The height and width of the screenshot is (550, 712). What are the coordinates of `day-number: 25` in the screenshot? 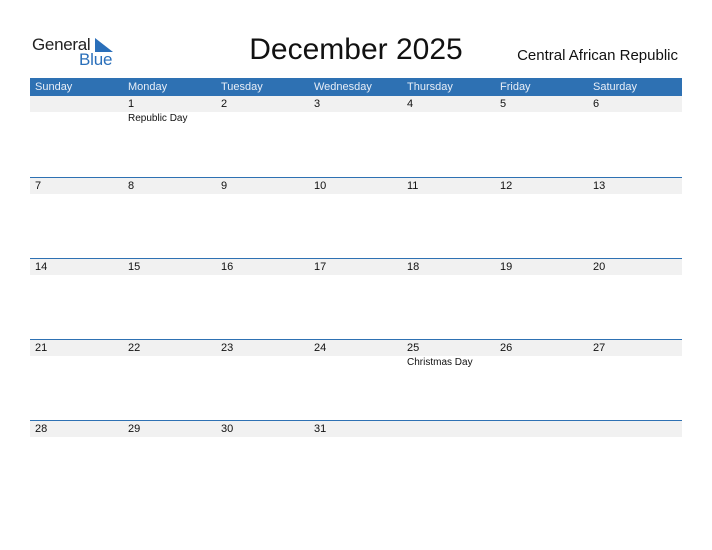 It's located at (413, 348).